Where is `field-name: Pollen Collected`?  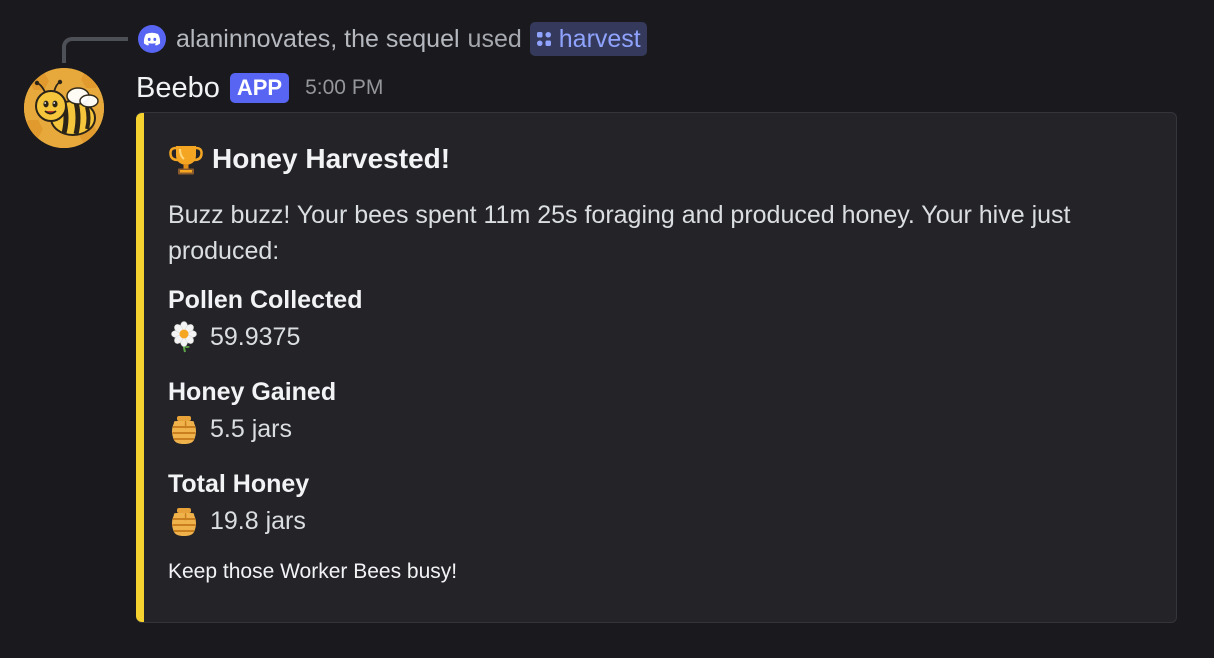 field-name: Pollen Collected is located at coordinates (265, 300).